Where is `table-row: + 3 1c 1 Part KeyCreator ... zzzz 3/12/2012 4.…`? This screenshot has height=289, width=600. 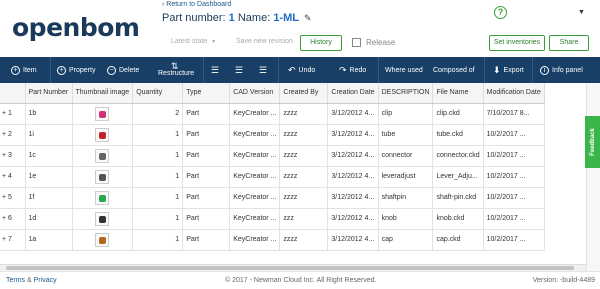 table-row: + 3 1c 1 Part KeyCreator ... zzzz 3/12/2012 4.… is located at coordinates (272, 156).